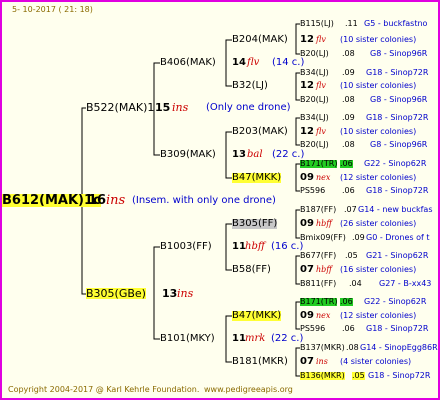 The height and width of the screenshot is (400, 440). I want to click on g4-queen-line: G5 - buckfastno, so click(396, 23).